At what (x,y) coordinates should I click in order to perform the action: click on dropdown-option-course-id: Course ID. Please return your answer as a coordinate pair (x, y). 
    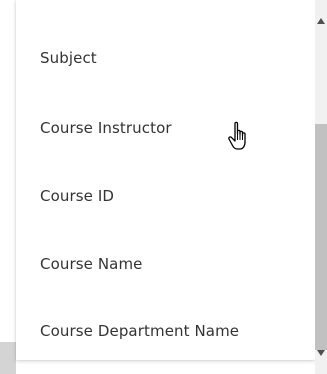
    Looking at the image, I should click on (165, 196).